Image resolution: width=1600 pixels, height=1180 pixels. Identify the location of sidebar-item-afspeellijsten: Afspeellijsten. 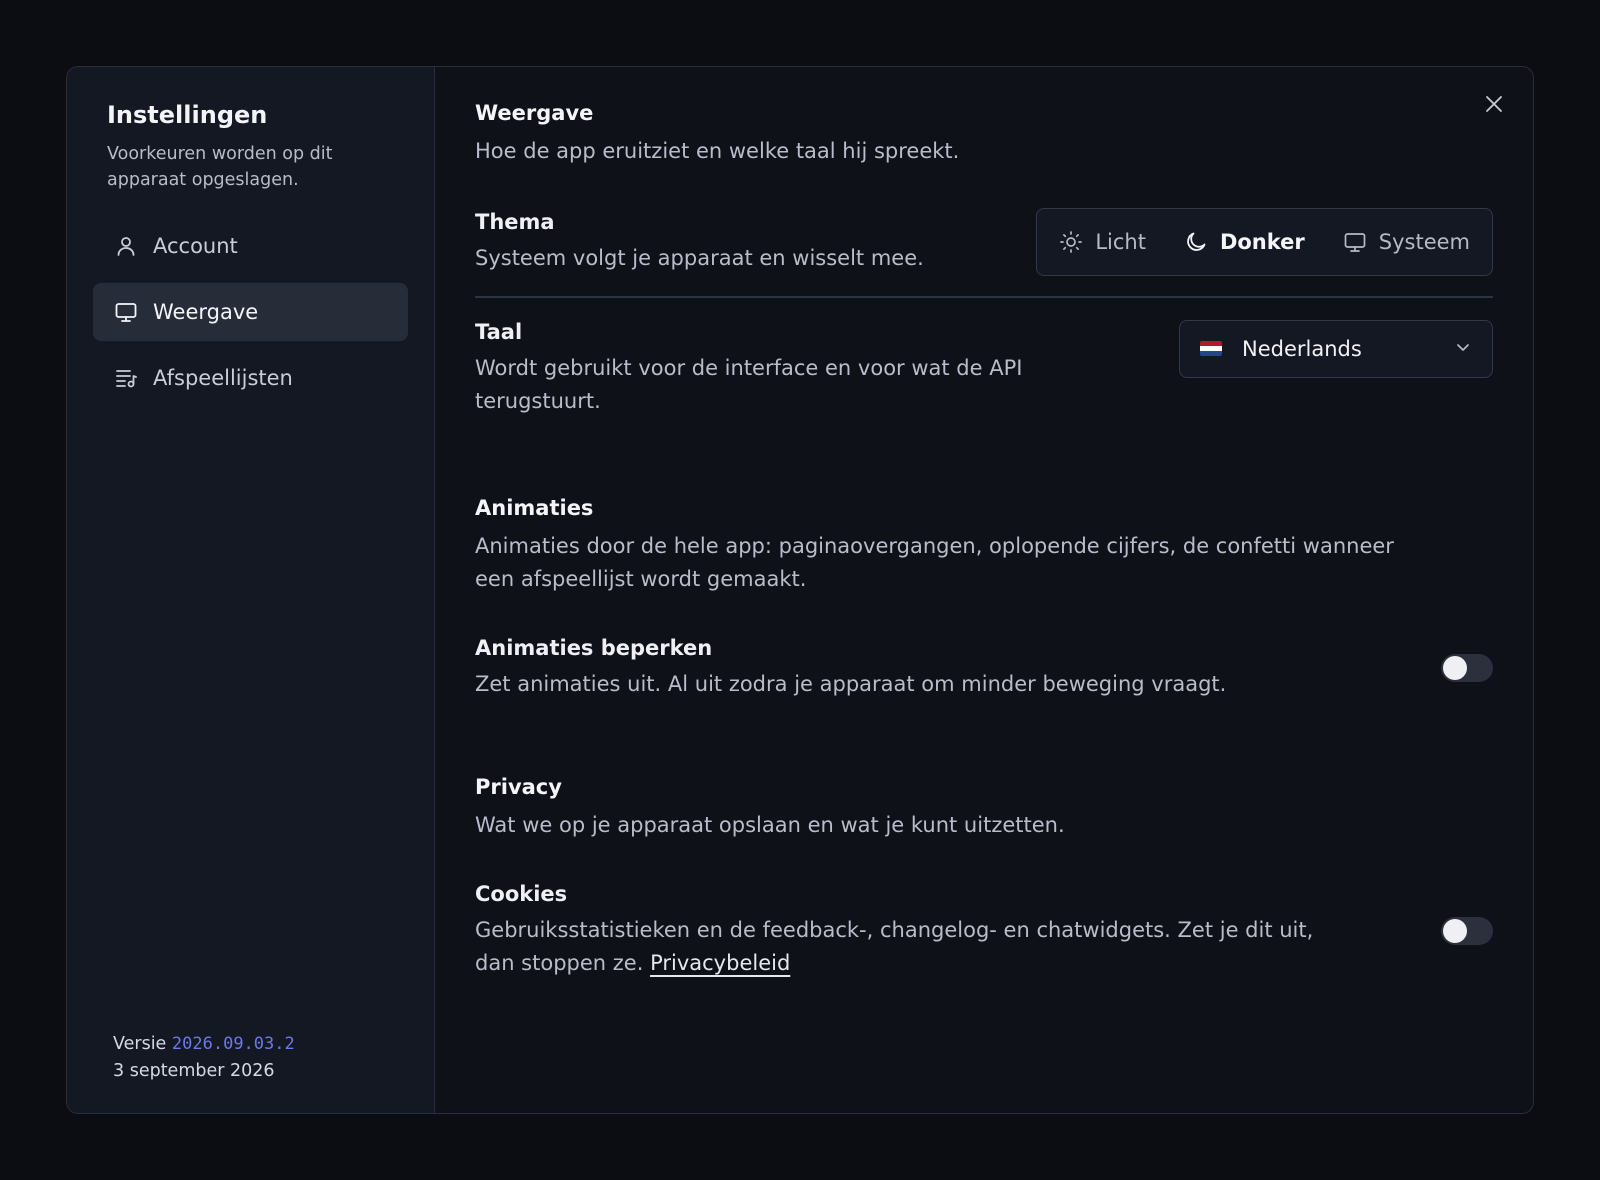
(250, 378).